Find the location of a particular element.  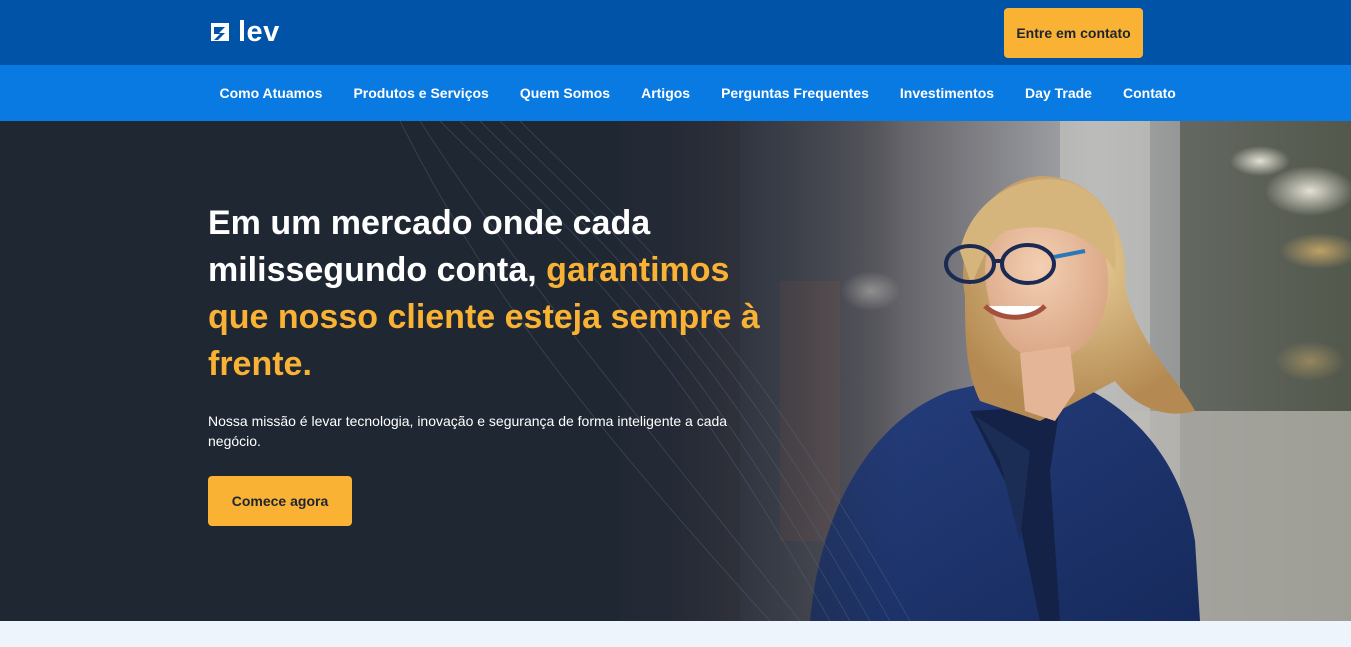

nav-item-day-trade: Day Trade is located at coordinates (1059, 93).